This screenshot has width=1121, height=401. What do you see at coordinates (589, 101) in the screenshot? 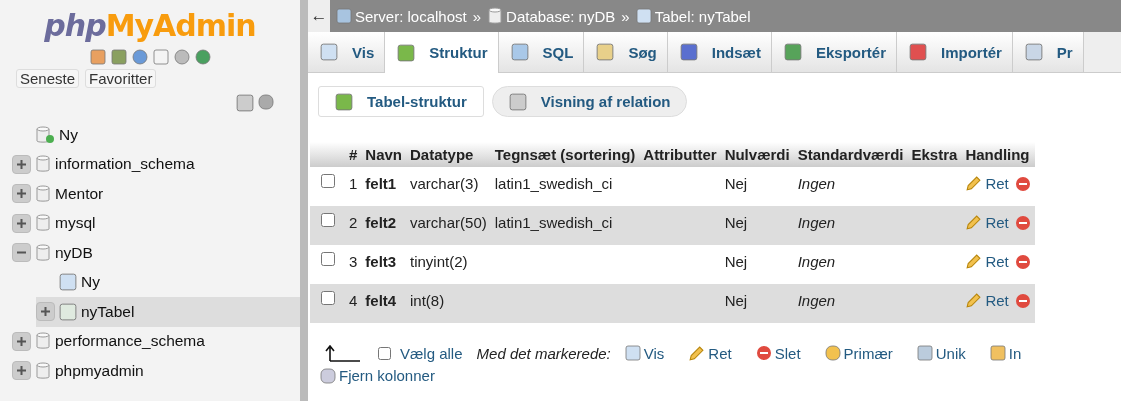
I see `subtab: Visning af relation` at bounding box center [589, 101].